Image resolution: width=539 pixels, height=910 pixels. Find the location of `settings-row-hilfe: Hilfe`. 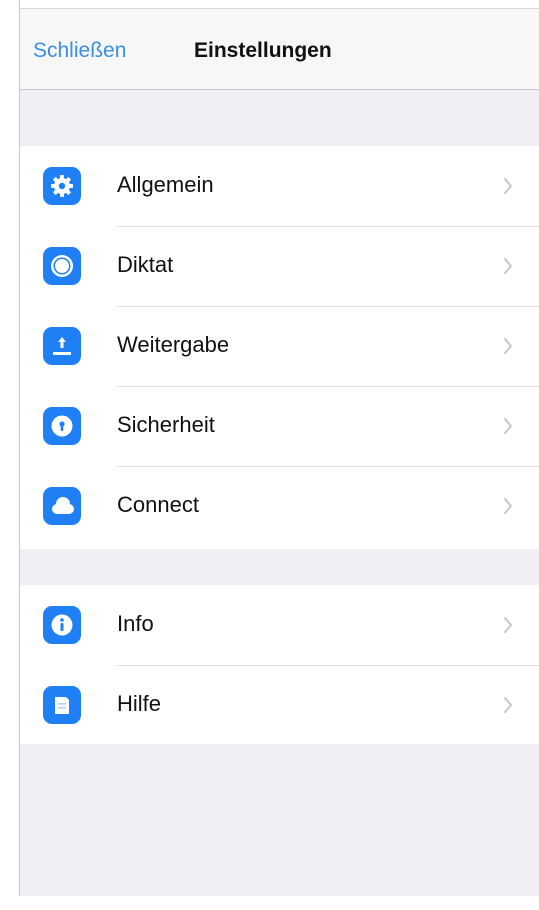

settings-row-hilfe: Hilfe is located at coordinates (279, 705).